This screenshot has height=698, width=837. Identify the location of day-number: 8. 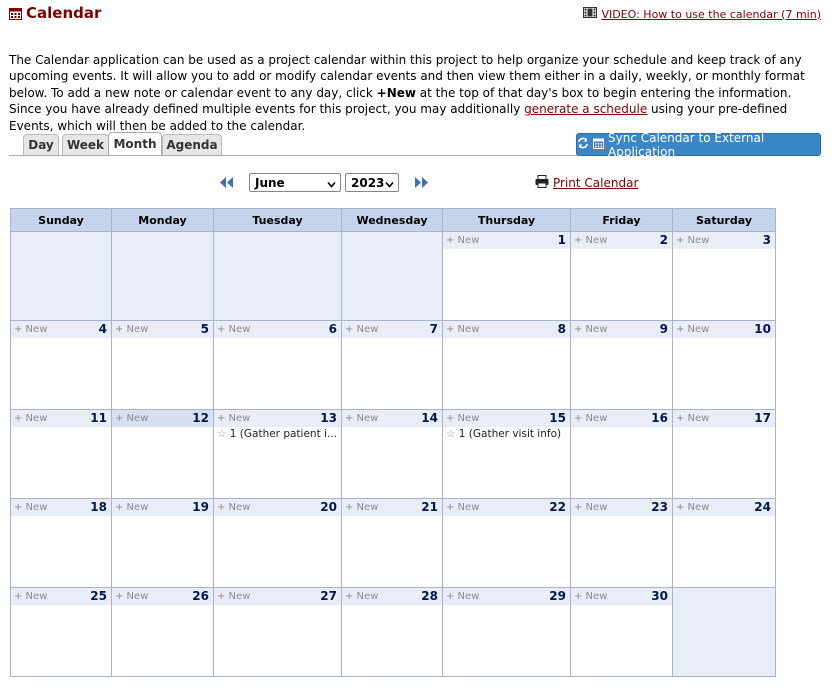
(562, 329).